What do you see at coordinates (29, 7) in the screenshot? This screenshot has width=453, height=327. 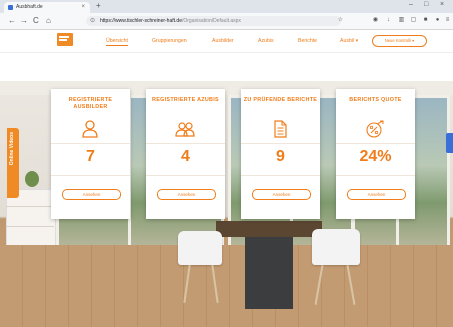 I see `tab-title: Ausbhaft.de` at bounding box center [29, 7].